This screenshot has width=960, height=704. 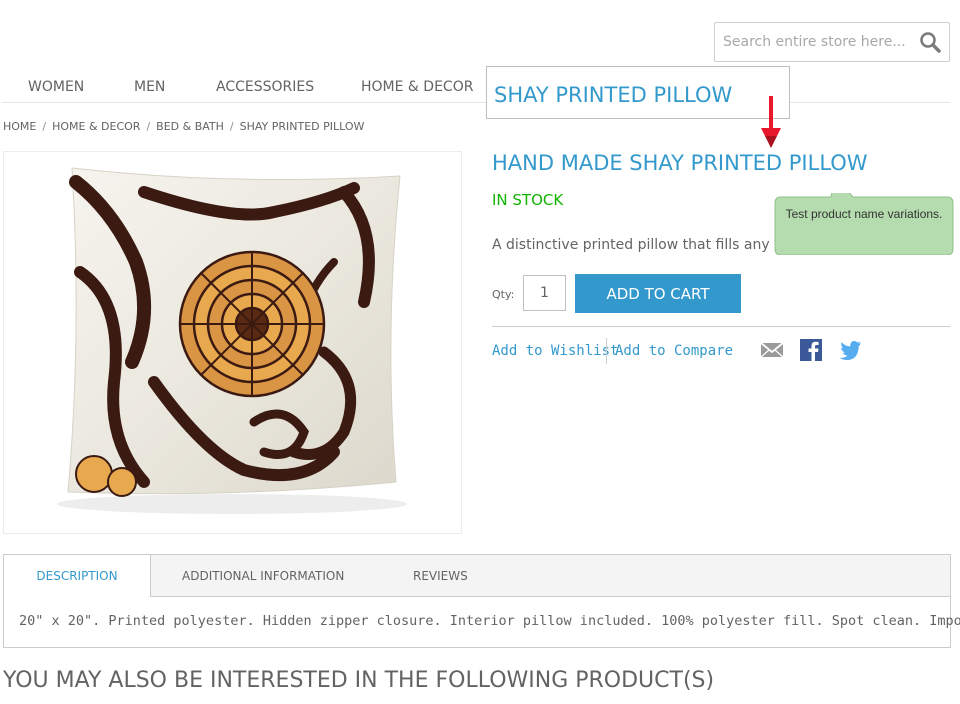 What do you see at coordinates (503, 294) in the screenshot?
I see `qty-label: Qty:` at bounding box center [503, 294].